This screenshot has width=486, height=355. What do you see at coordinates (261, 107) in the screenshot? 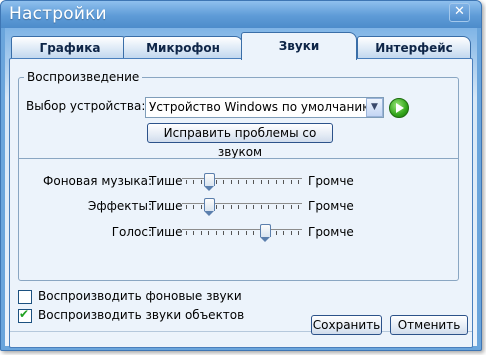
I see `device-select-value: Устройство Windows по умолчанию` at bounding box center [261, 107].